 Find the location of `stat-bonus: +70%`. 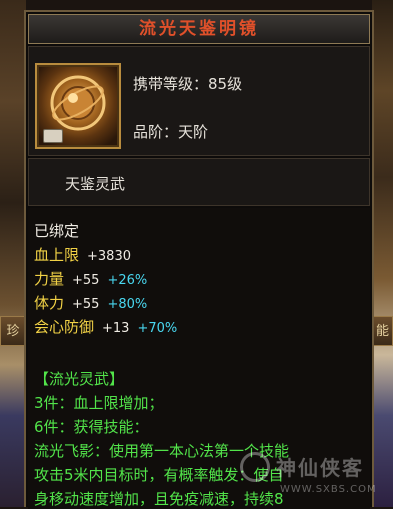

stat-bonus: +70% is located at coordinates (157, 328).